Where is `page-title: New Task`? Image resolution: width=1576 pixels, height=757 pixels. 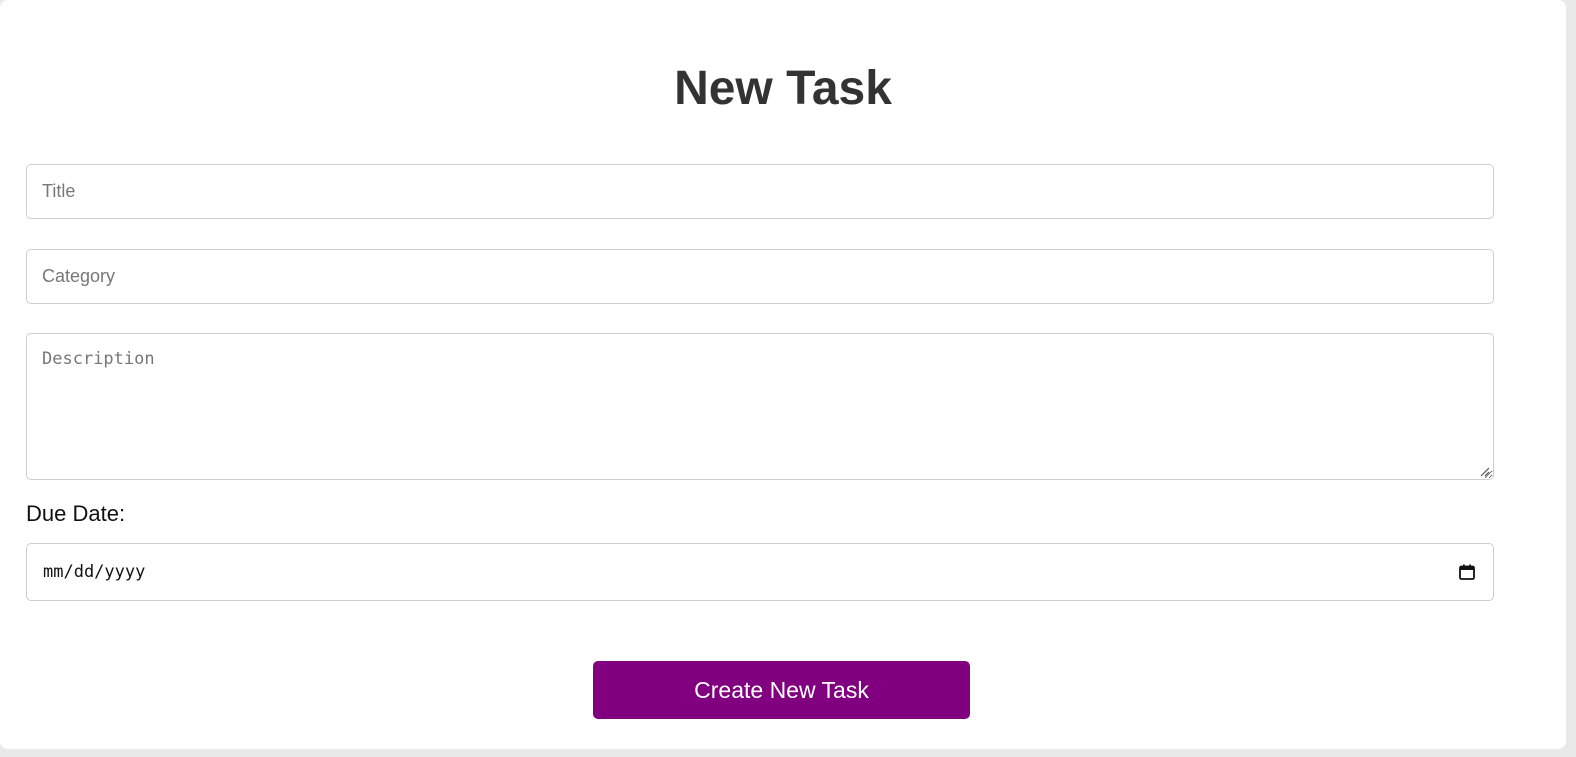 page-title: New Task is located at coordinates (783, 88).